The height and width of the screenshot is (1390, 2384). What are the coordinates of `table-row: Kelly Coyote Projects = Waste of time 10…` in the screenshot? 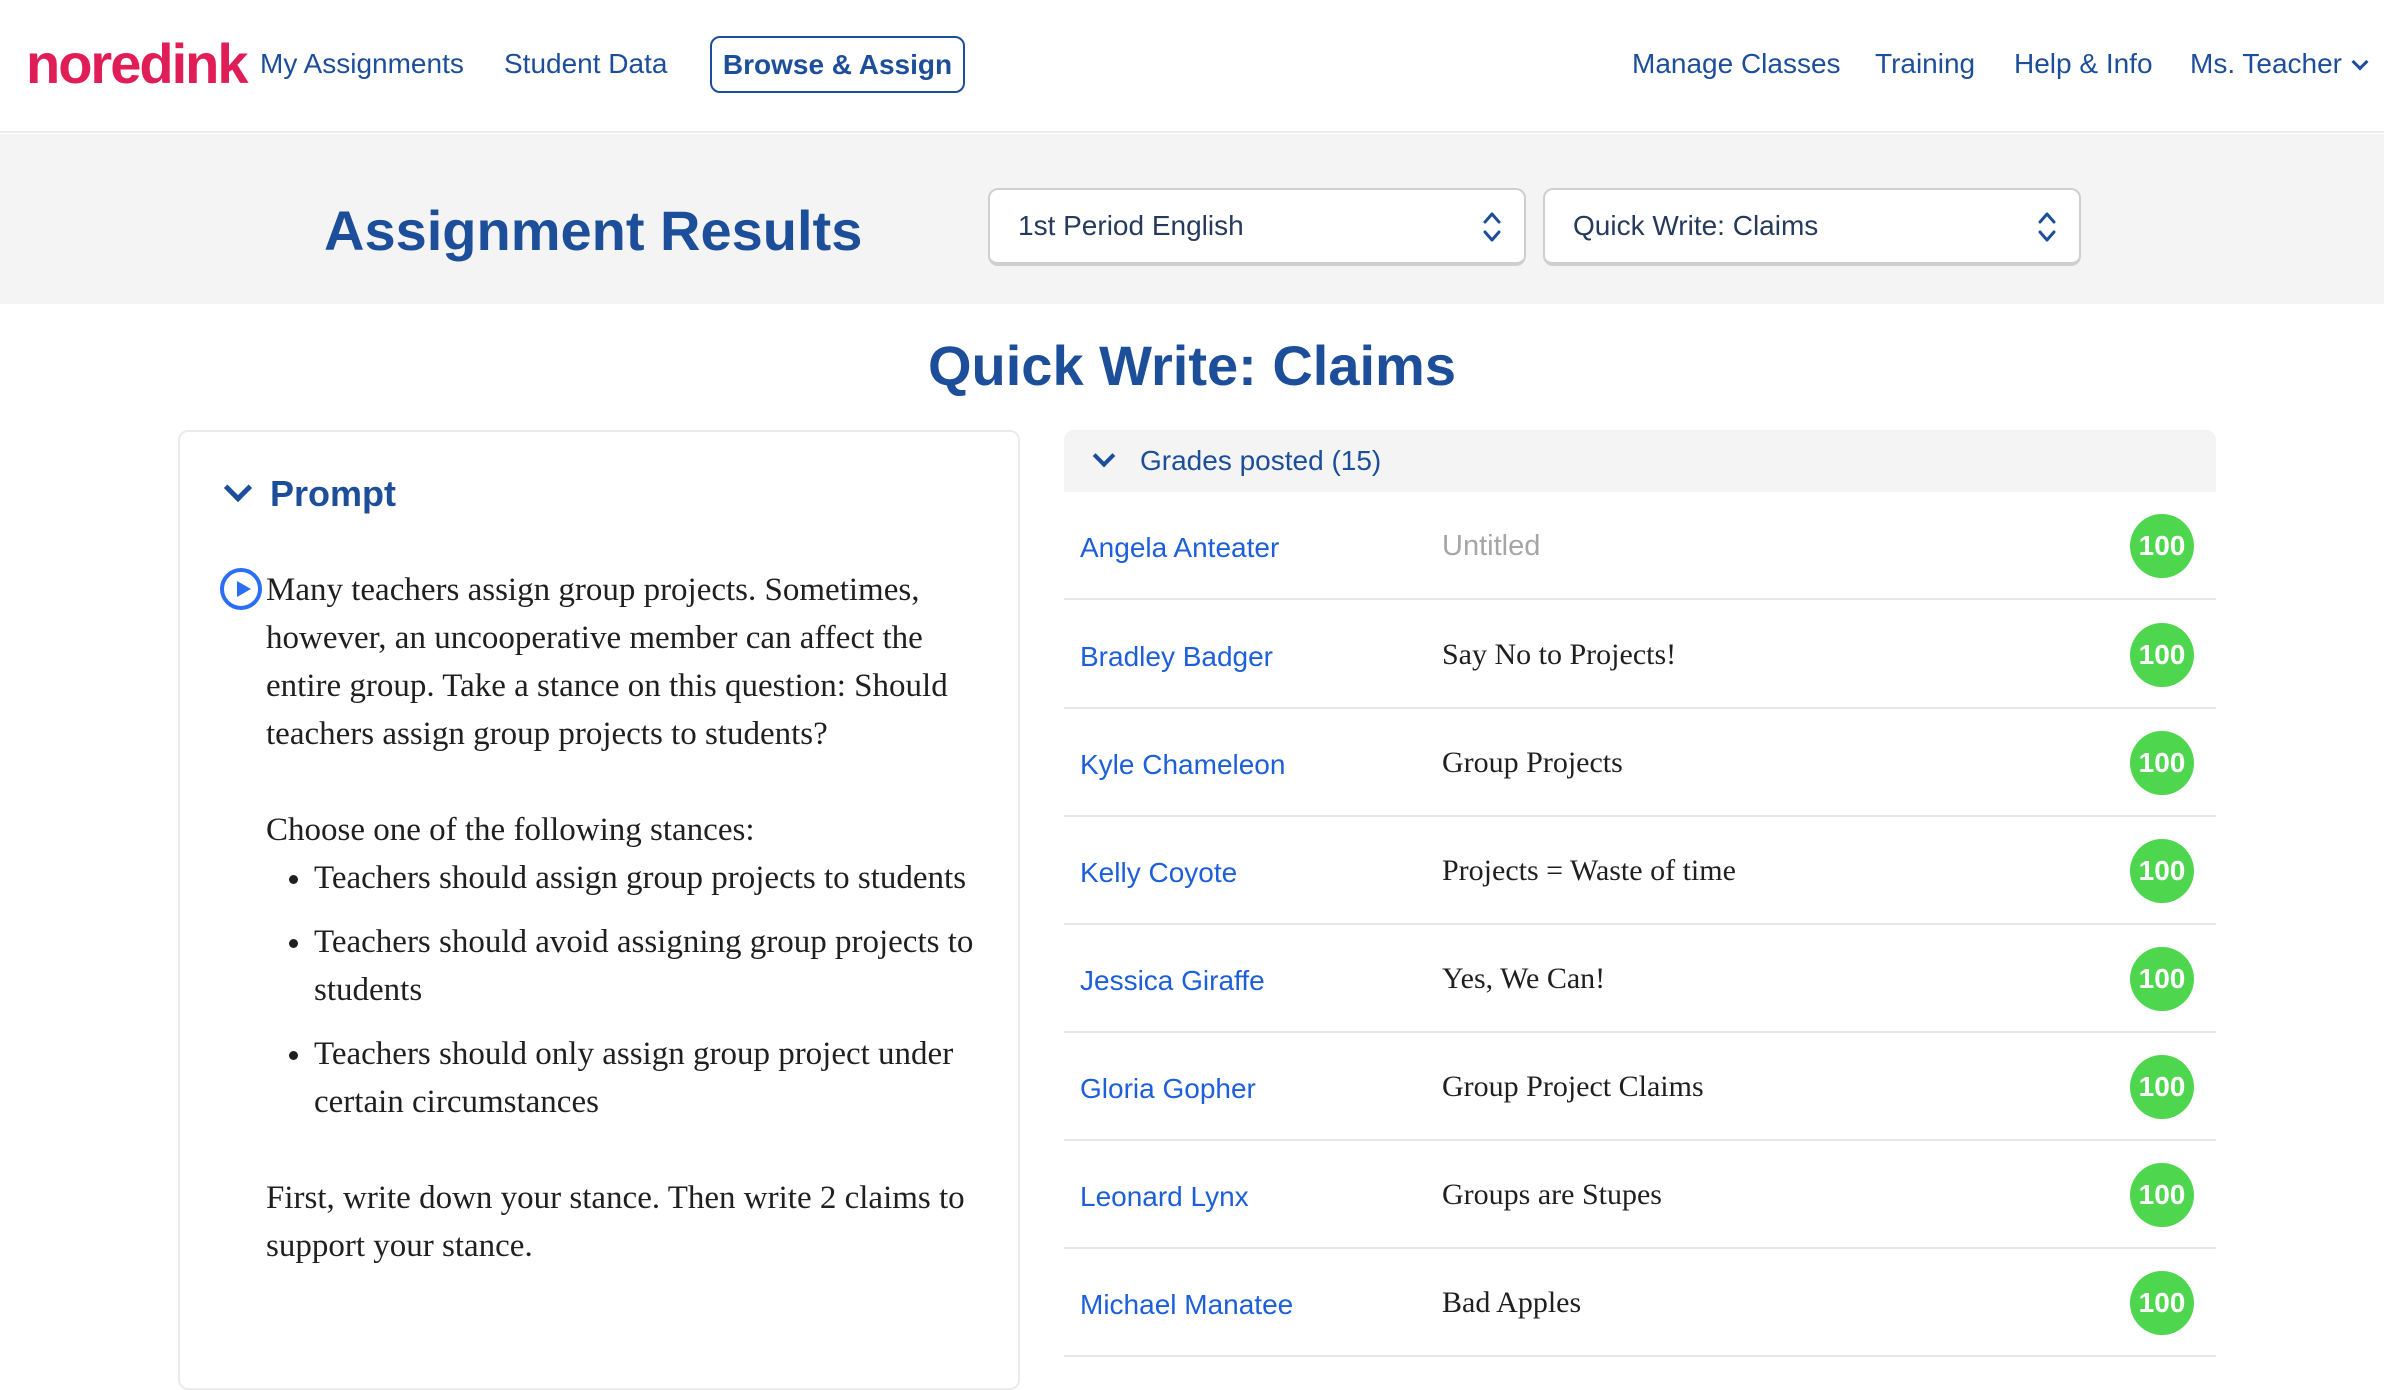 It's located at (1640, 871).